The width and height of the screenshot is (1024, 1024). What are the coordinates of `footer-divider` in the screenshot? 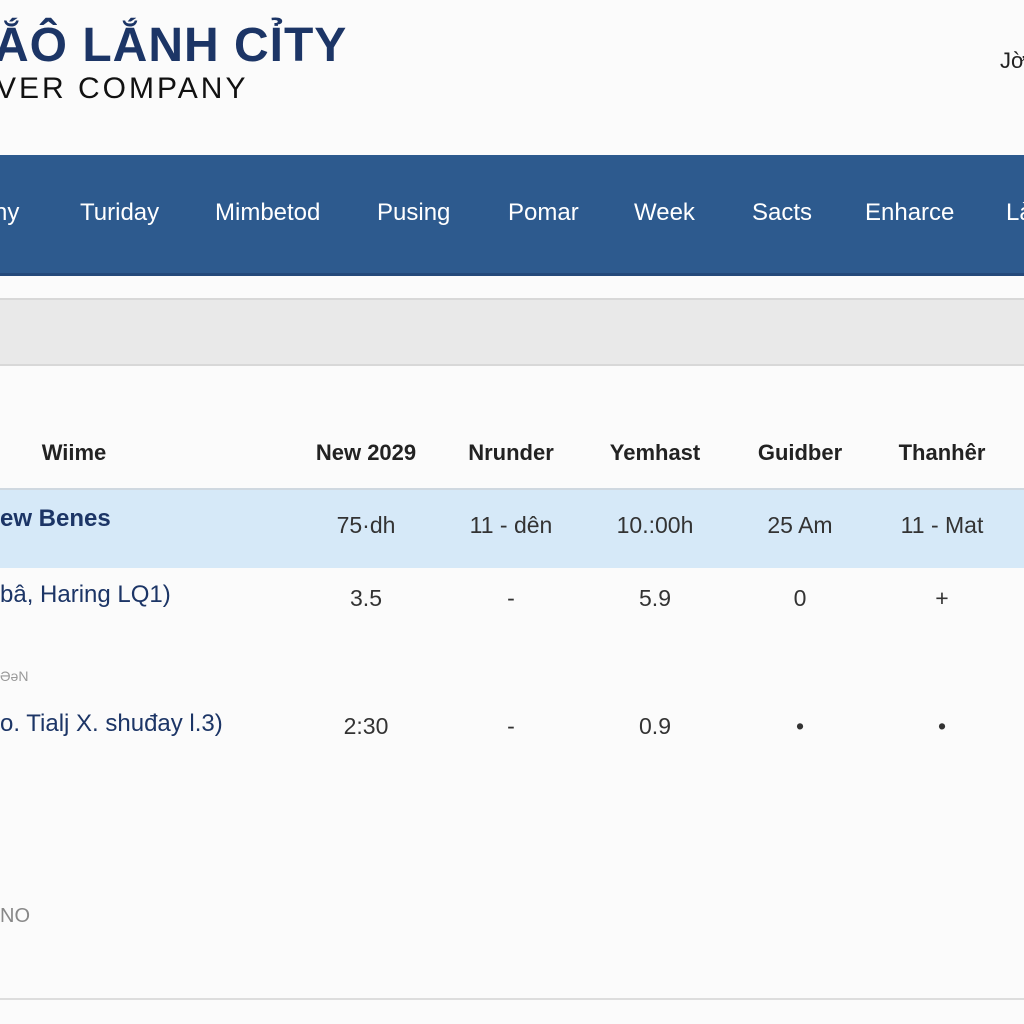 It's located at (512, 999).